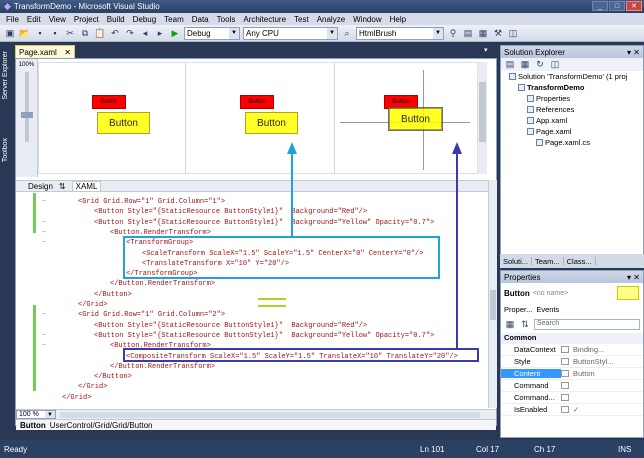 The width and height of the screenshot is (644, 458). I want to click on view-code-icon: ◫, so click(555, 65).